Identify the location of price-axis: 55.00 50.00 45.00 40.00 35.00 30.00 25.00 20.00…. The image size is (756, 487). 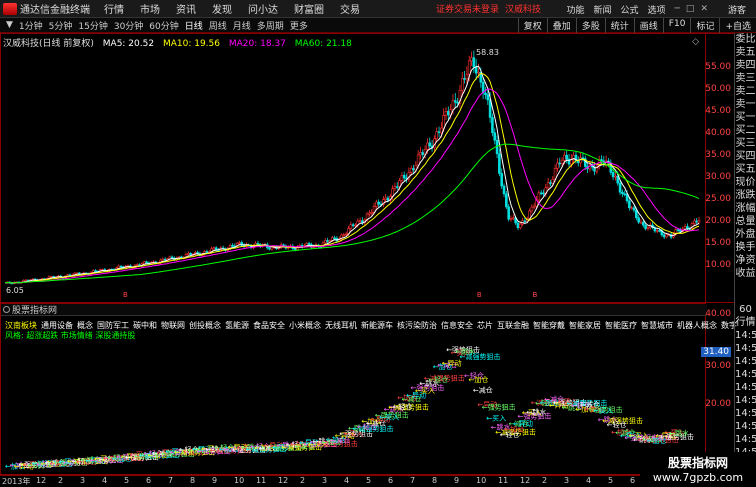
(719, 168).